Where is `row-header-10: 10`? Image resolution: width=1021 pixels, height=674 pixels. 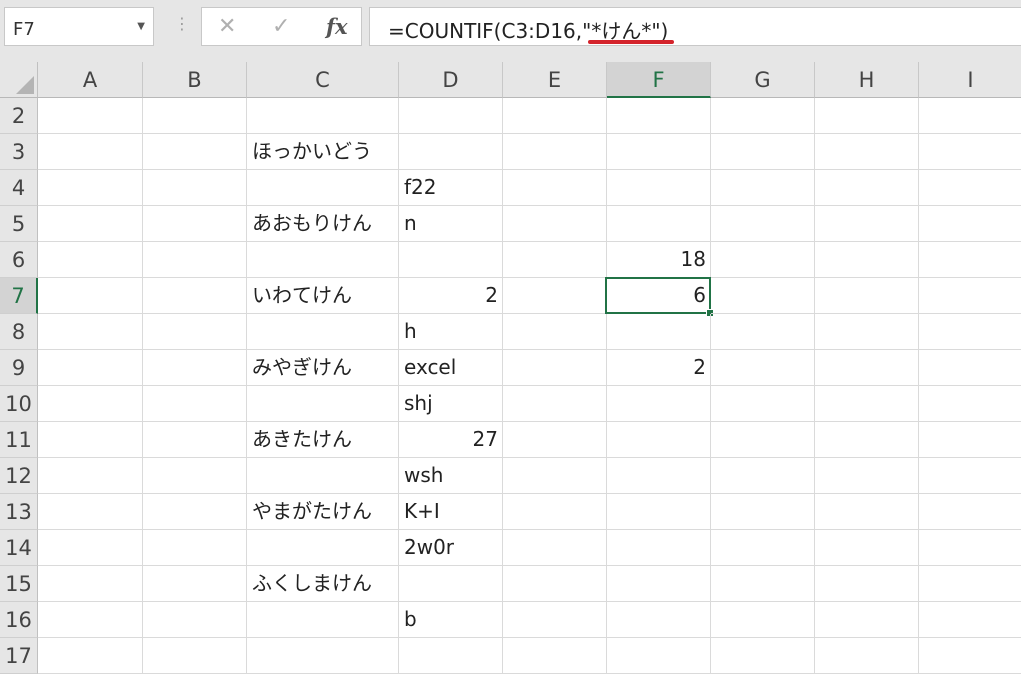
row-header-10: 10 is located at coordinates (19, 404).